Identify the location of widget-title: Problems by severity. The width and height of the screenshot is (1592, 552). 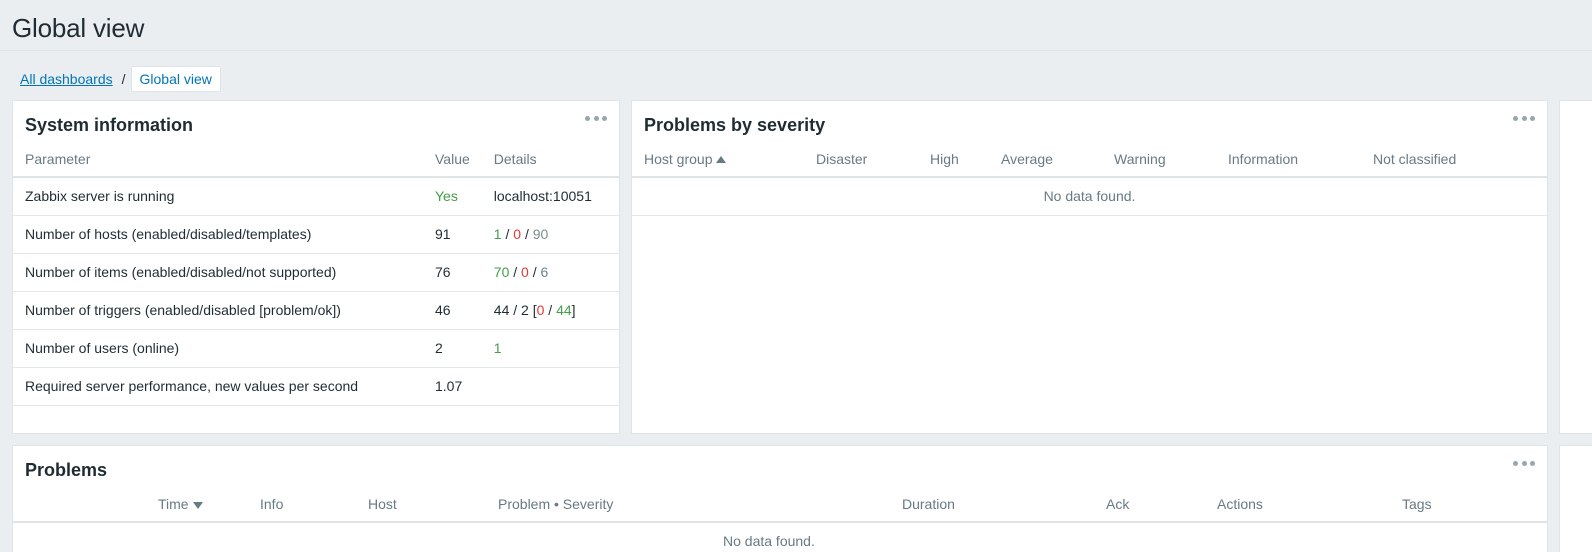
(735, 124).